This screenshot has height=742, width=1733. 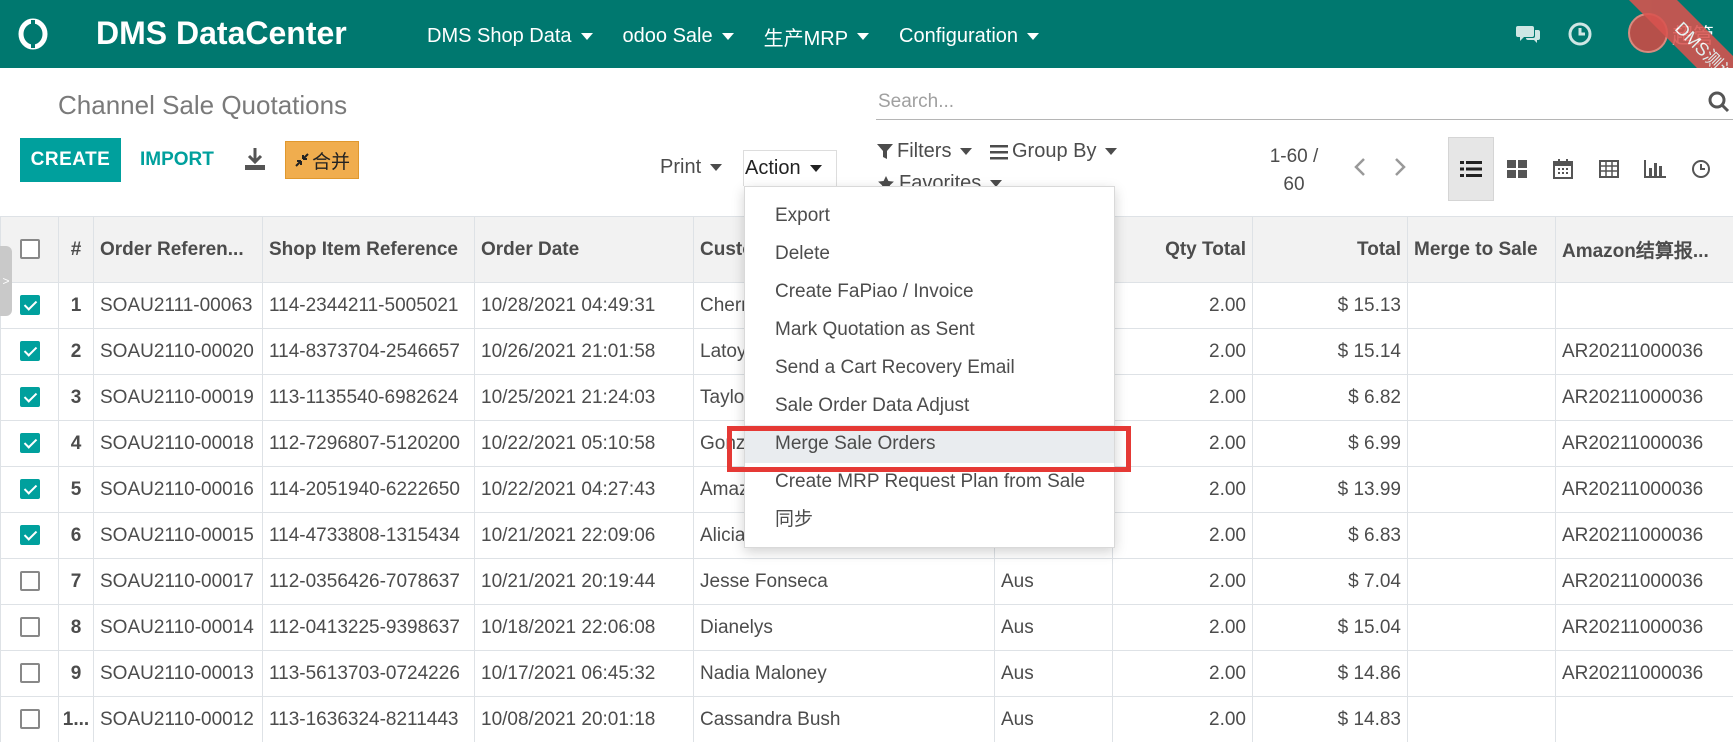 I want to click on order-date-cell: 10/17/2021 06:45:32, so click(x=584, y=673).